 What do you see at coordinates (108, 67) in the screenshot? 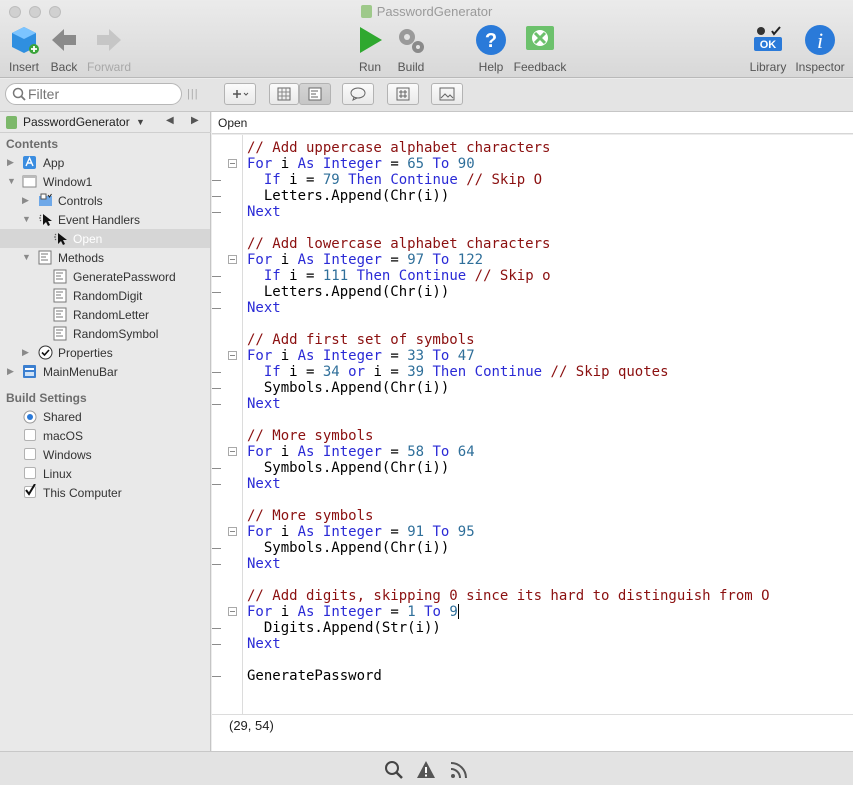
I see `forward-label: Forward` at bounding box center [108, 67].